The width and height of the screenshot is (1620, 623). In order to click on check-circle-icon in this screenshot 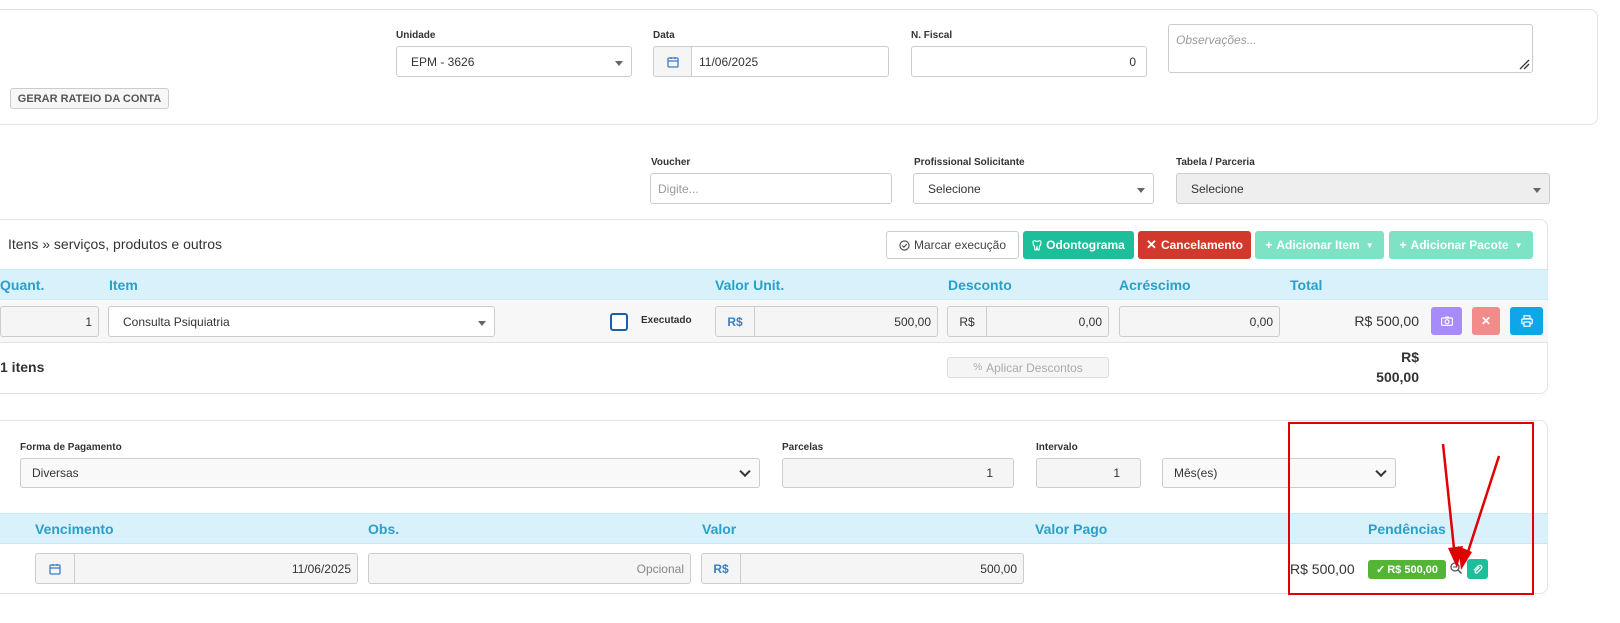, I will do `click(904, 245)`.